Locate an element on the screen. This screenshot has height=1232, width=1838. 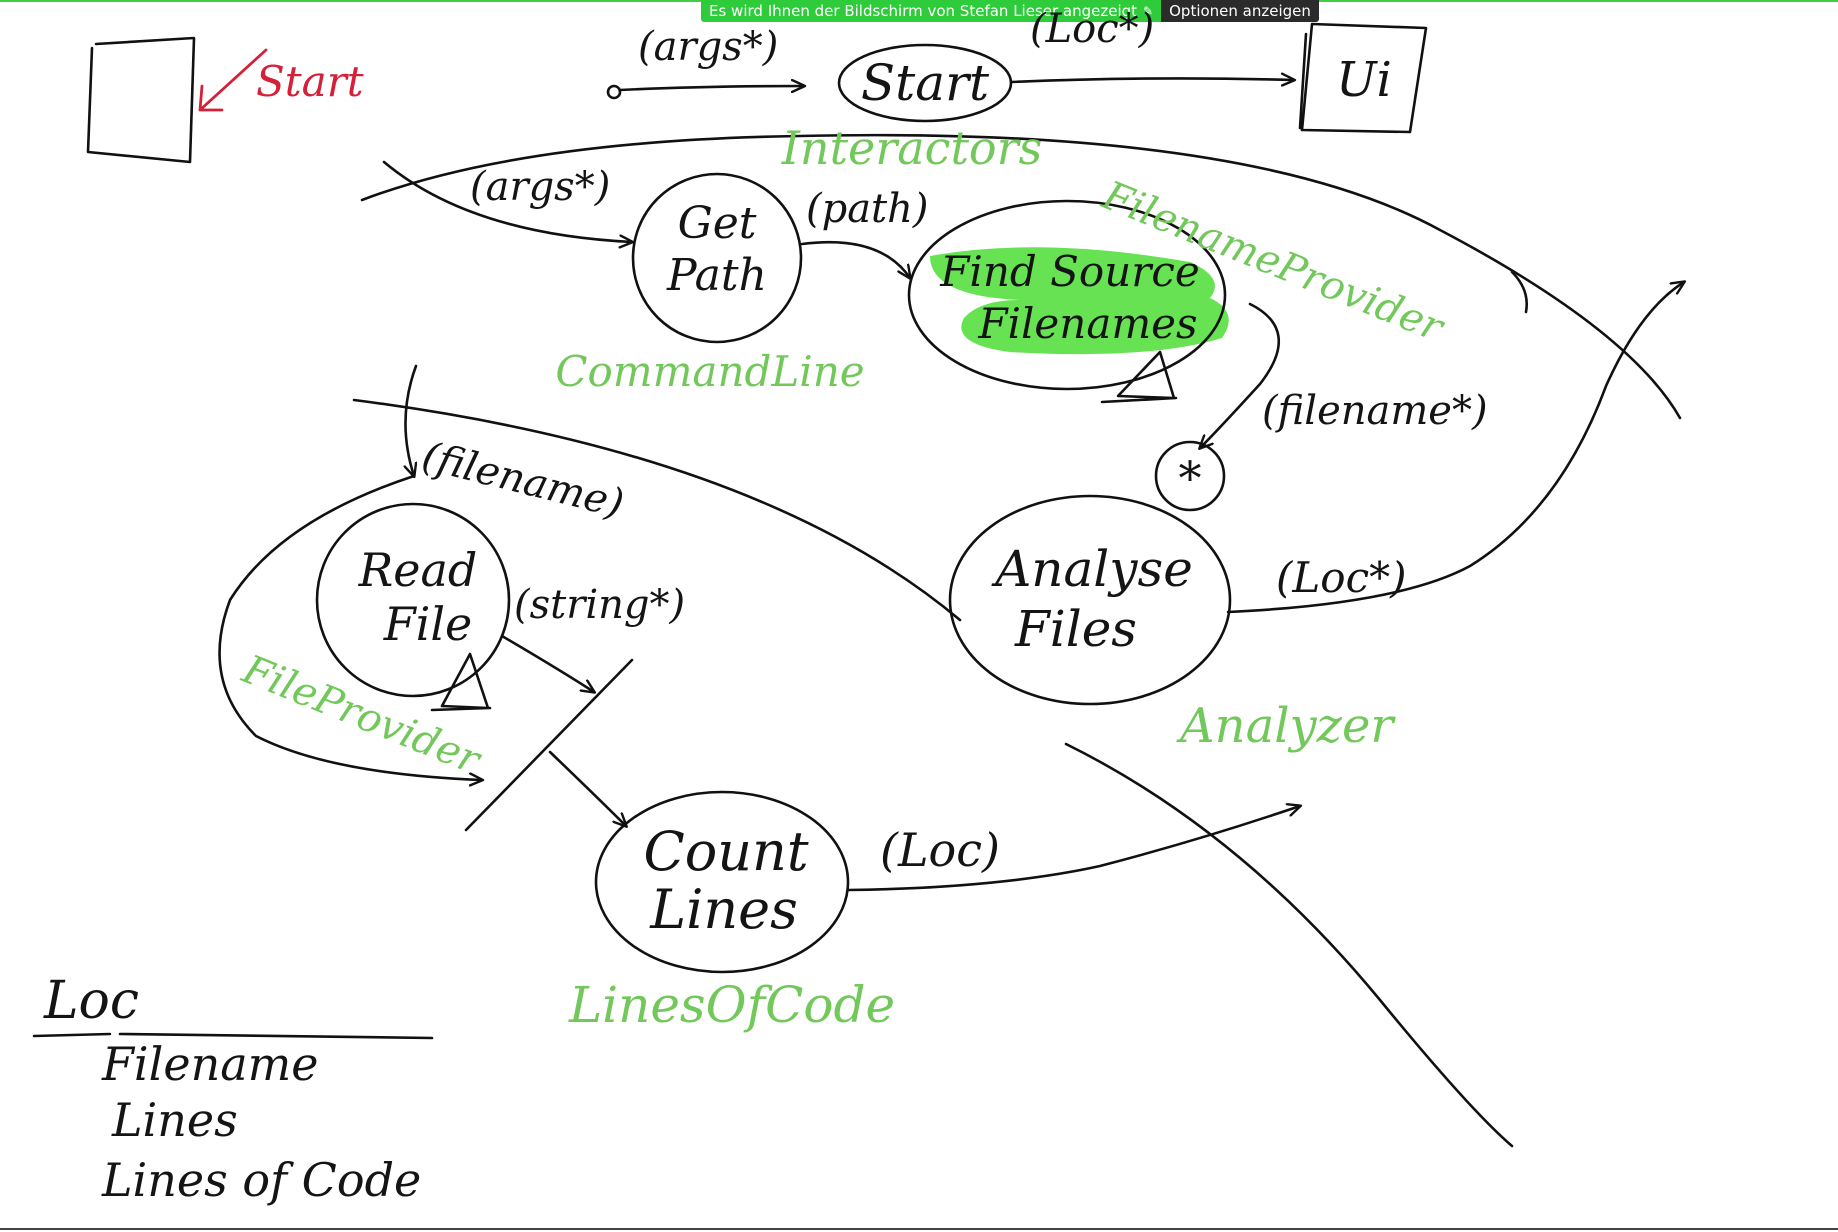
boundary-analyzer is located at coordinates (1289, 945).